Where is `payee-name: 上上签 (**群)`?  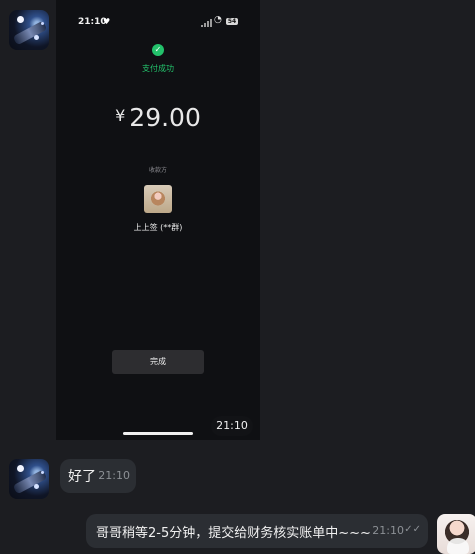 payee-name: 上上签 (**群) is located at coordinates (158, 227).